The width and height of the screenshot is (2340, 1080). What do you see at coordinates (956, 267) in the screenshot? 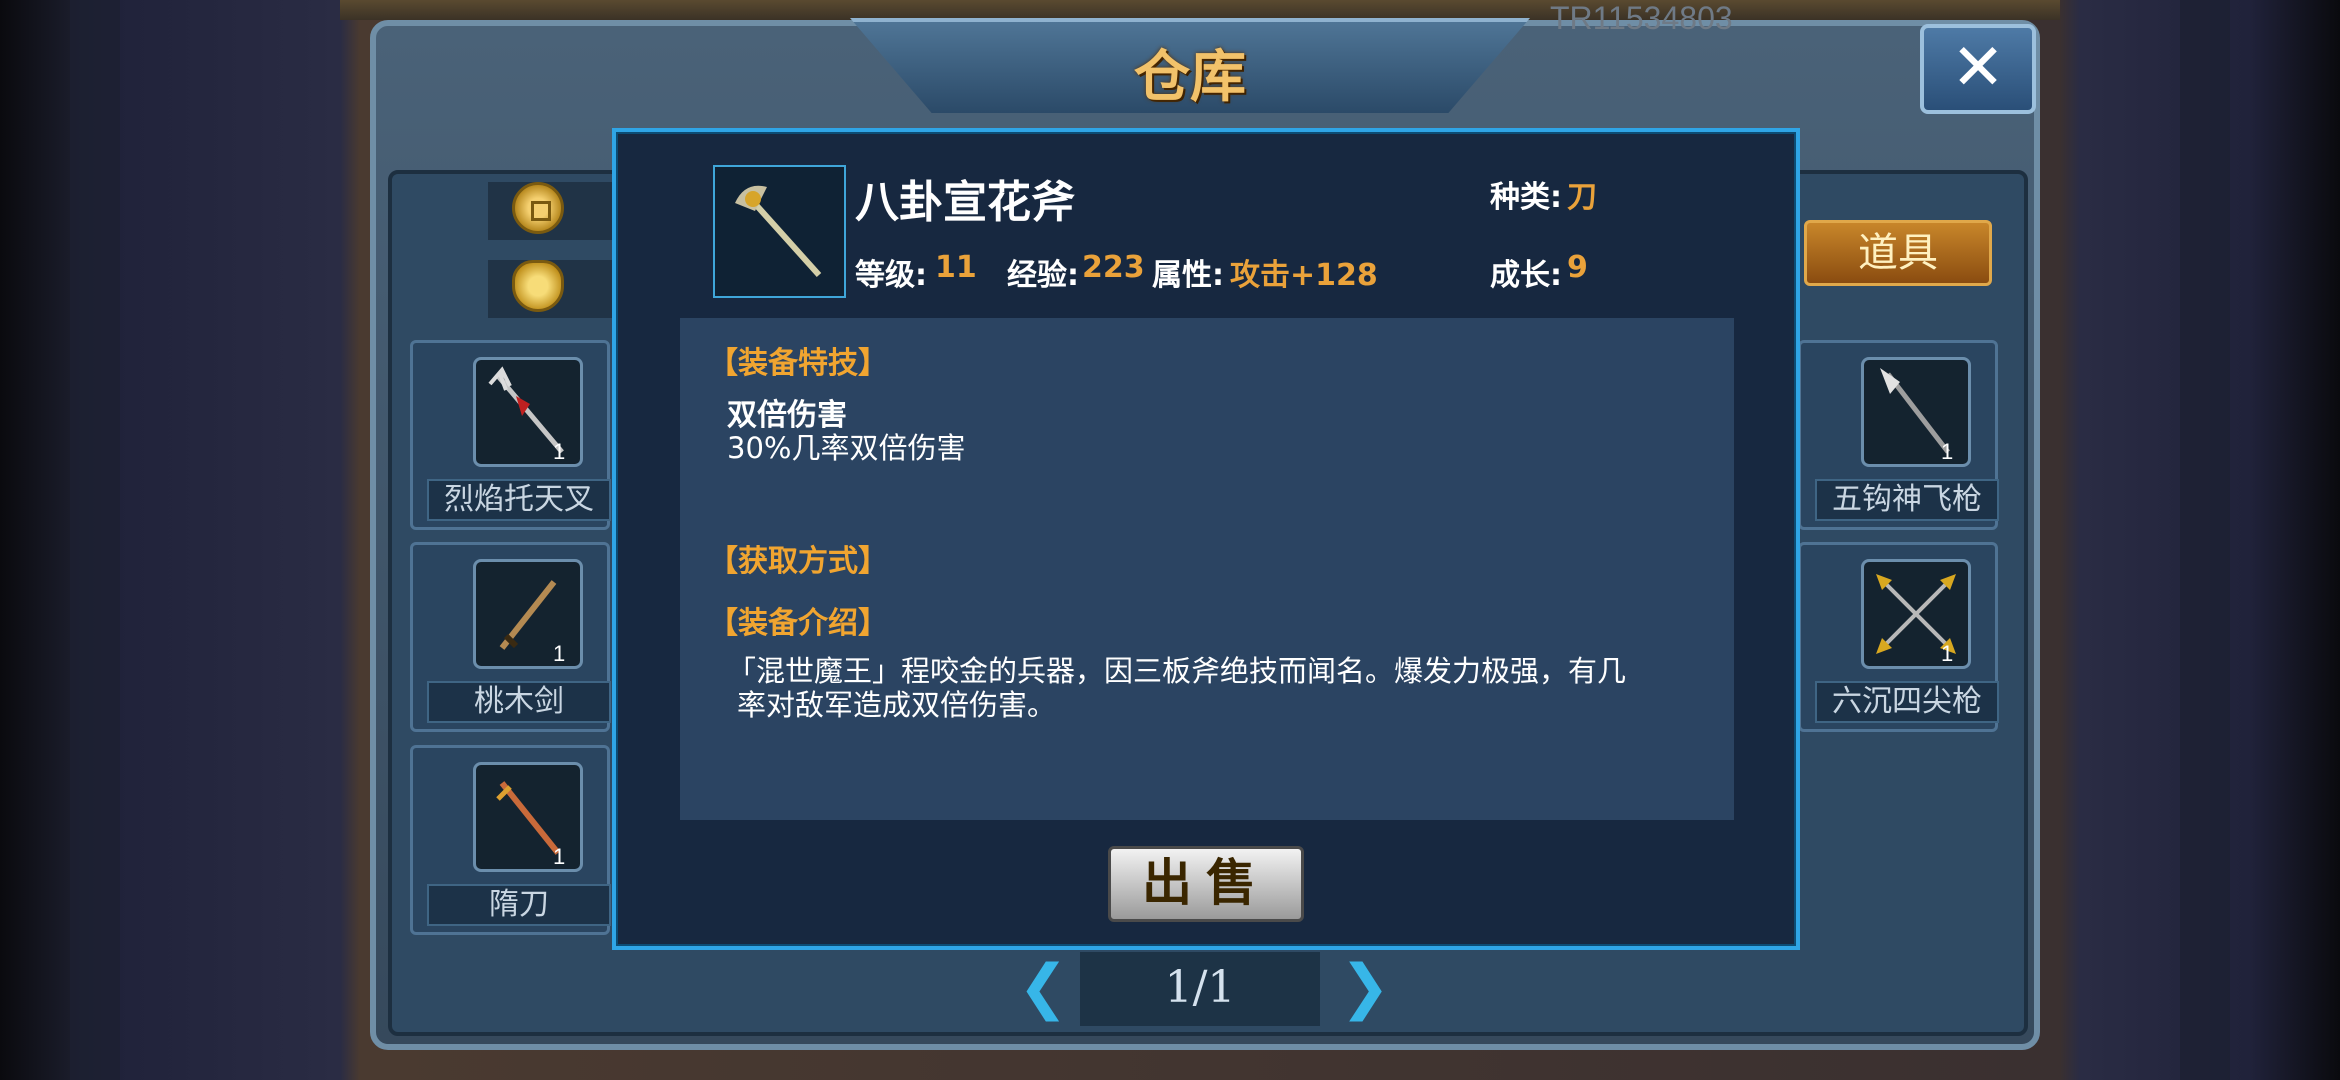
I see `level-value: 11` at bounding box center [956, 267].